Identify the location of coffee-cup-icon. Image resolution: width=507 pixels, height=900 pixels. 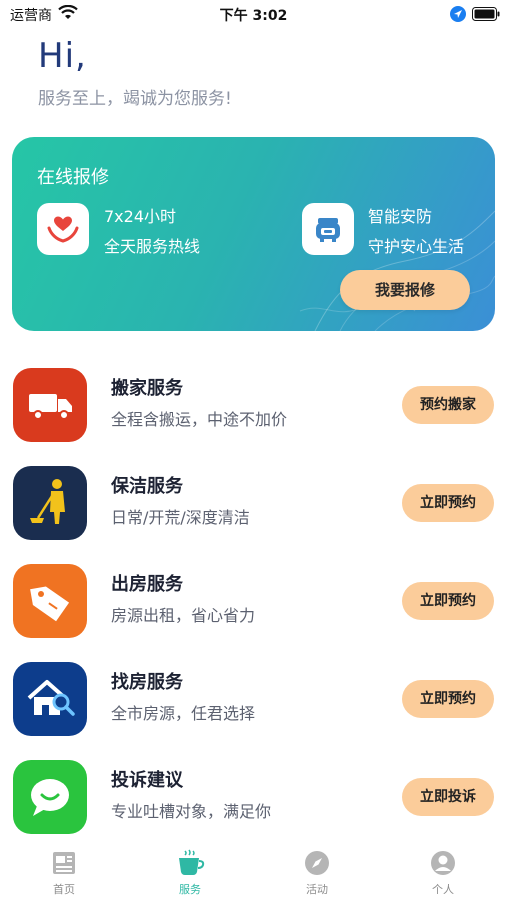
(192, 862).